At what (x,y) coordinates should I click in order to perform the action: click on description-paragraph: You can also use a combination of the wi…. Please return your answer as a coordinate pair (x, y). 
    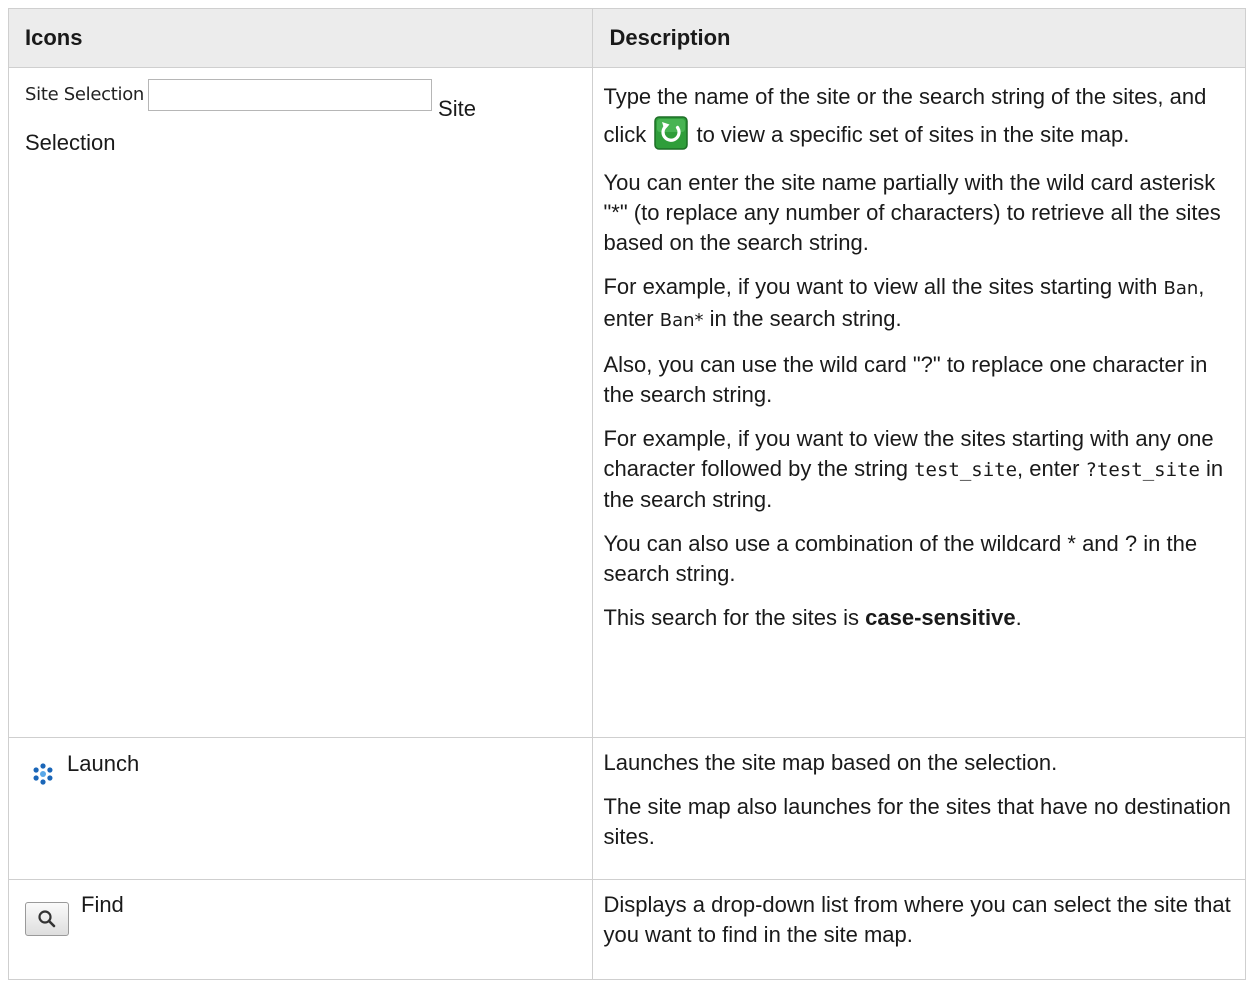
    Looking at the image, I should click on (900, 558).